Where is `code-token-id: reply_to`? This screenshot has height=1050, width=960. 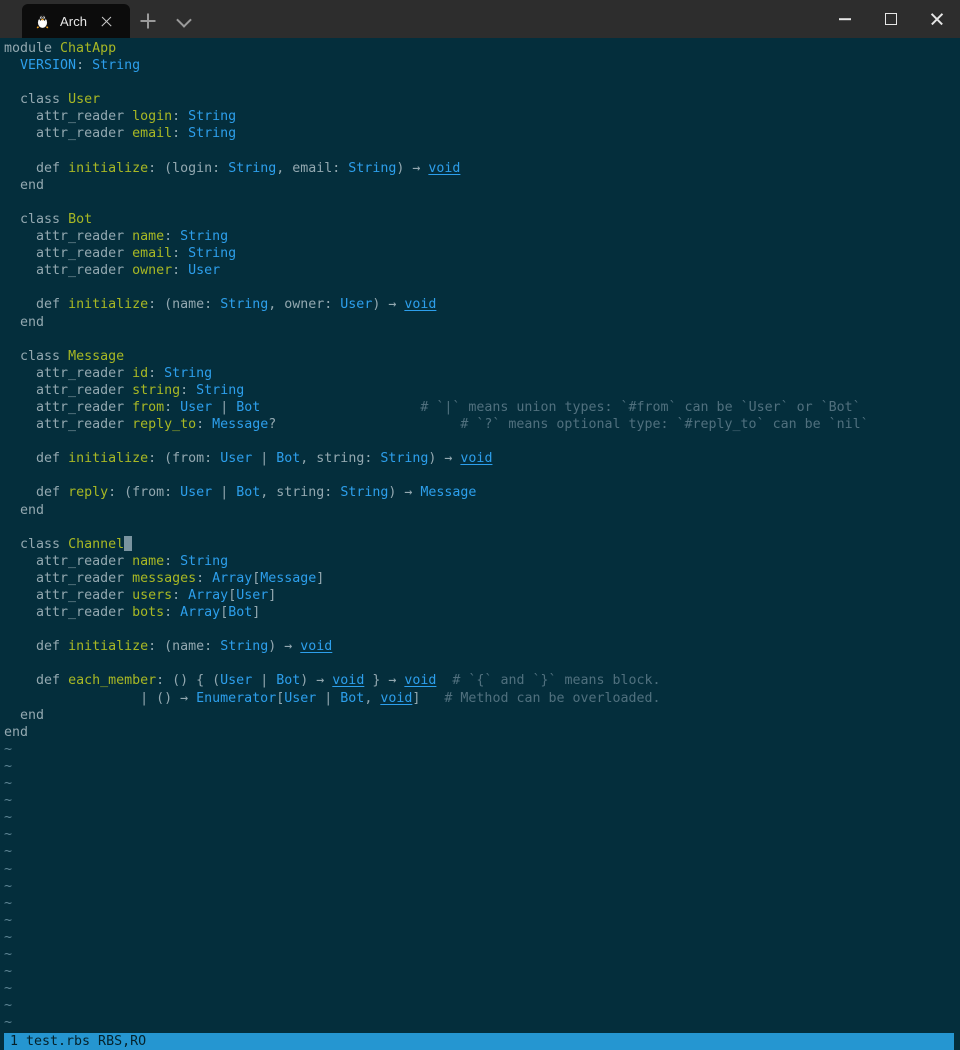 code-token-id: reply_to is located at coordinates (164, 425).